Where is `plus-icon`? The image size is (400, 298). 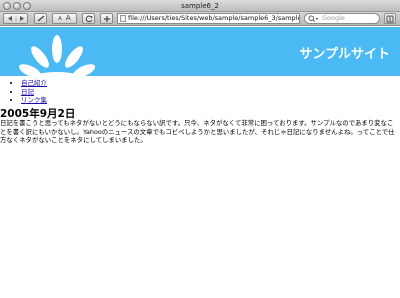
plus-icon is located at coordinates (106, 19).